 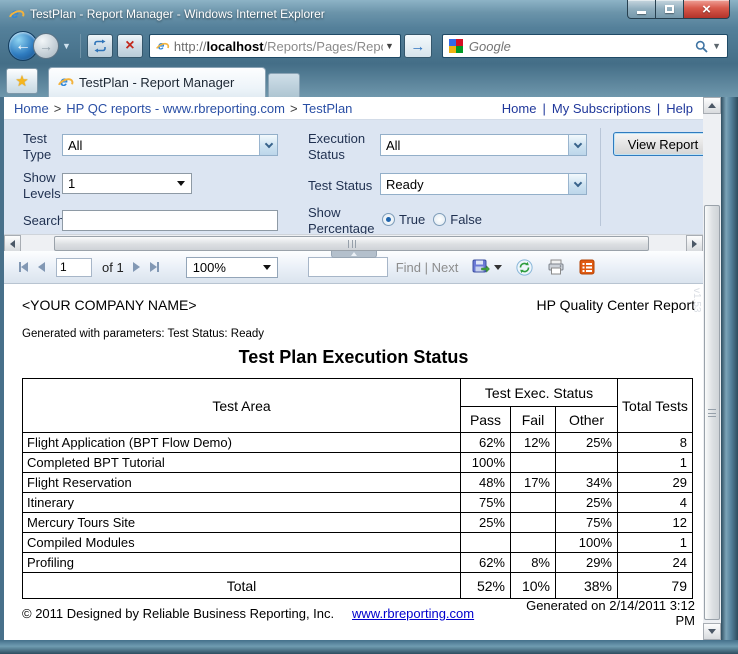 What do you see at coordinates (113, 267) in the screenshot?
I see `page-count-label: of 1` at bounding box center [113, 267].